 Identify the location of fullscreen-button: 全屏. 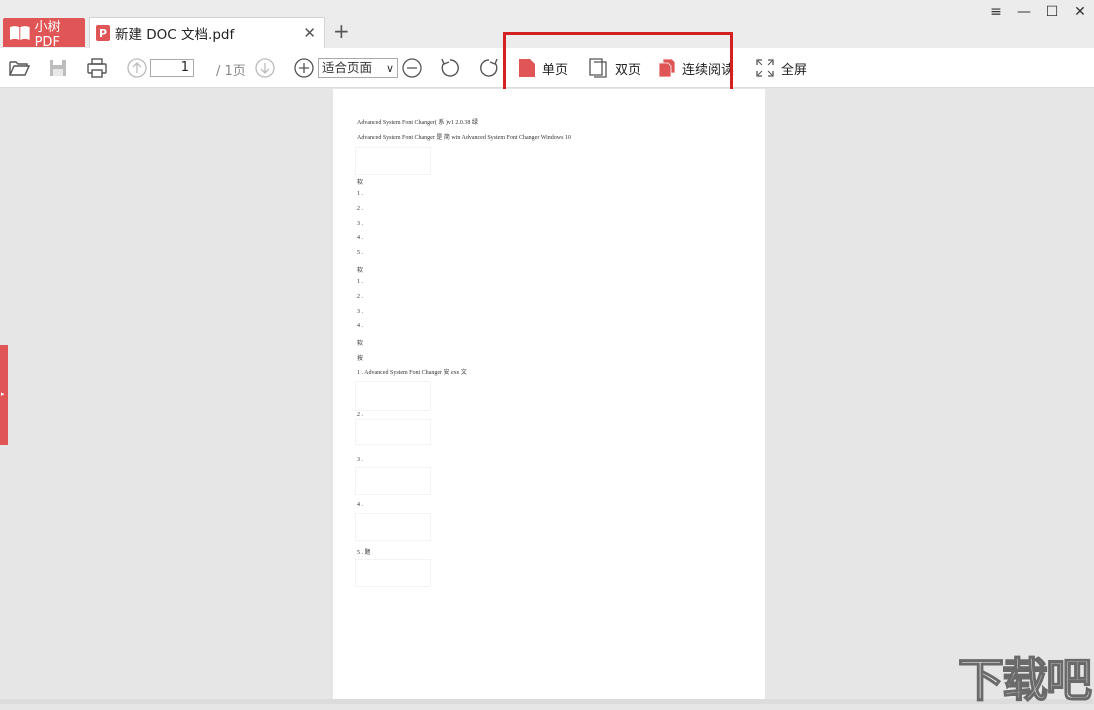
(781, 68).